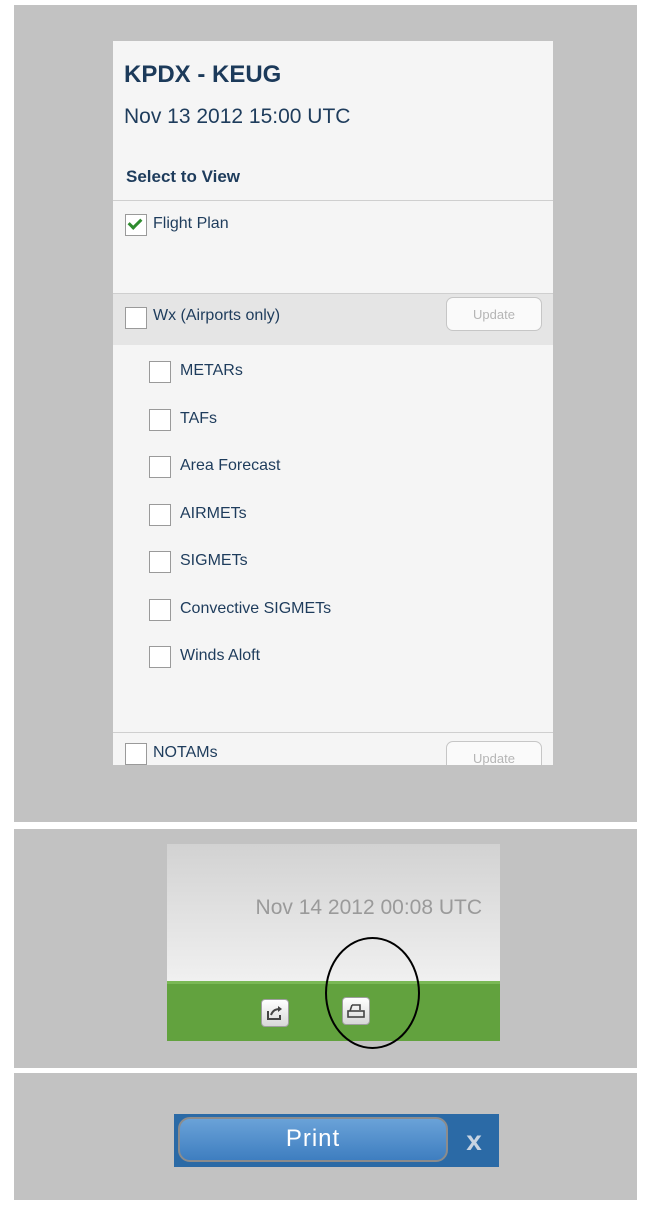 Image resolution: width=649 pixels, height=1208 pixels. I want to click on route-datetime: Nov 13 2012 15:00 UTC, so click(237, 116).